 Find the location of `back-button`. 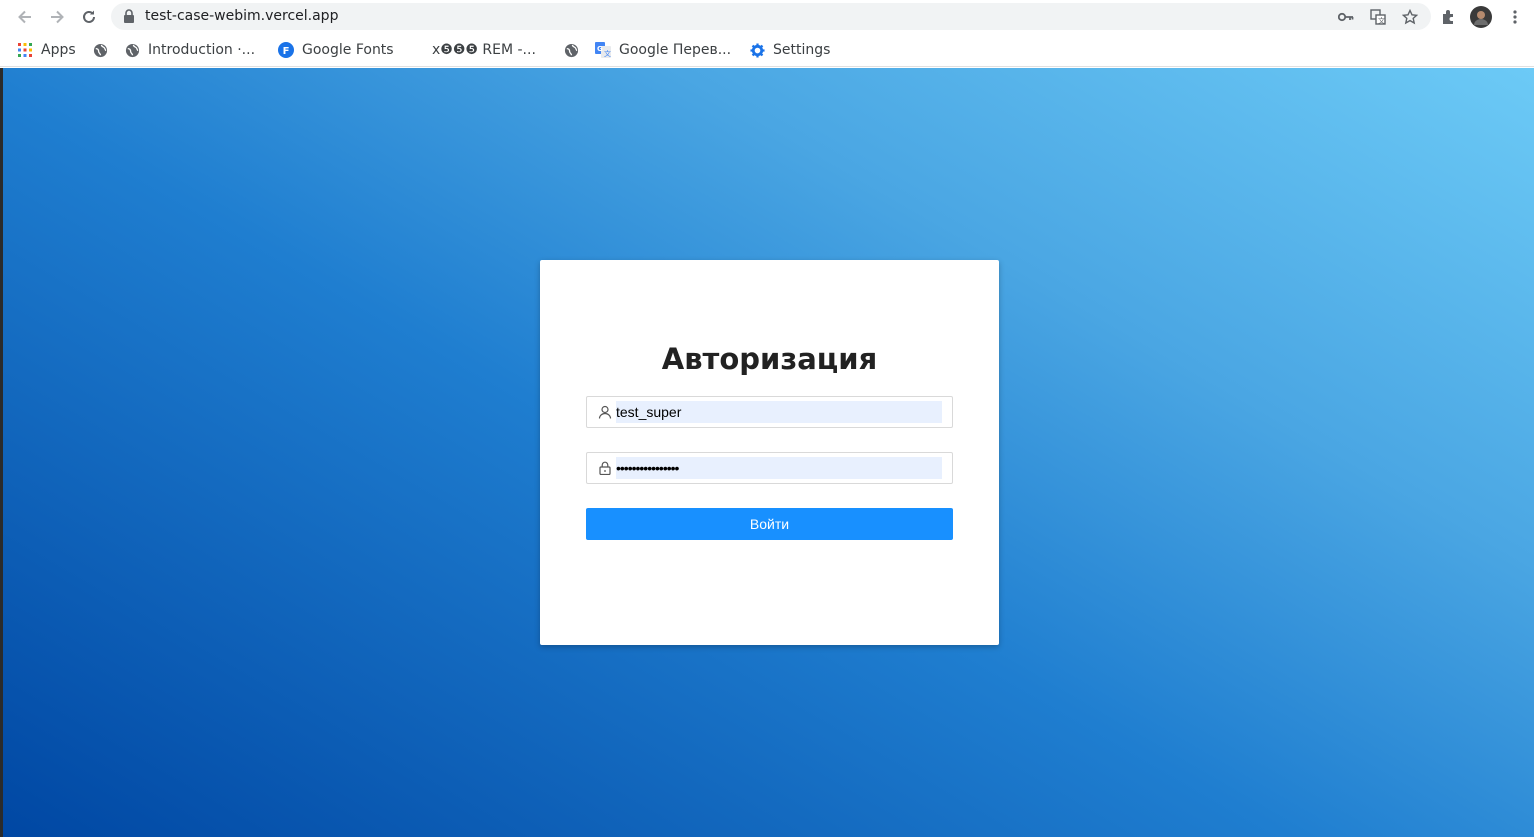

back-button is located at coordinates (25, 17).